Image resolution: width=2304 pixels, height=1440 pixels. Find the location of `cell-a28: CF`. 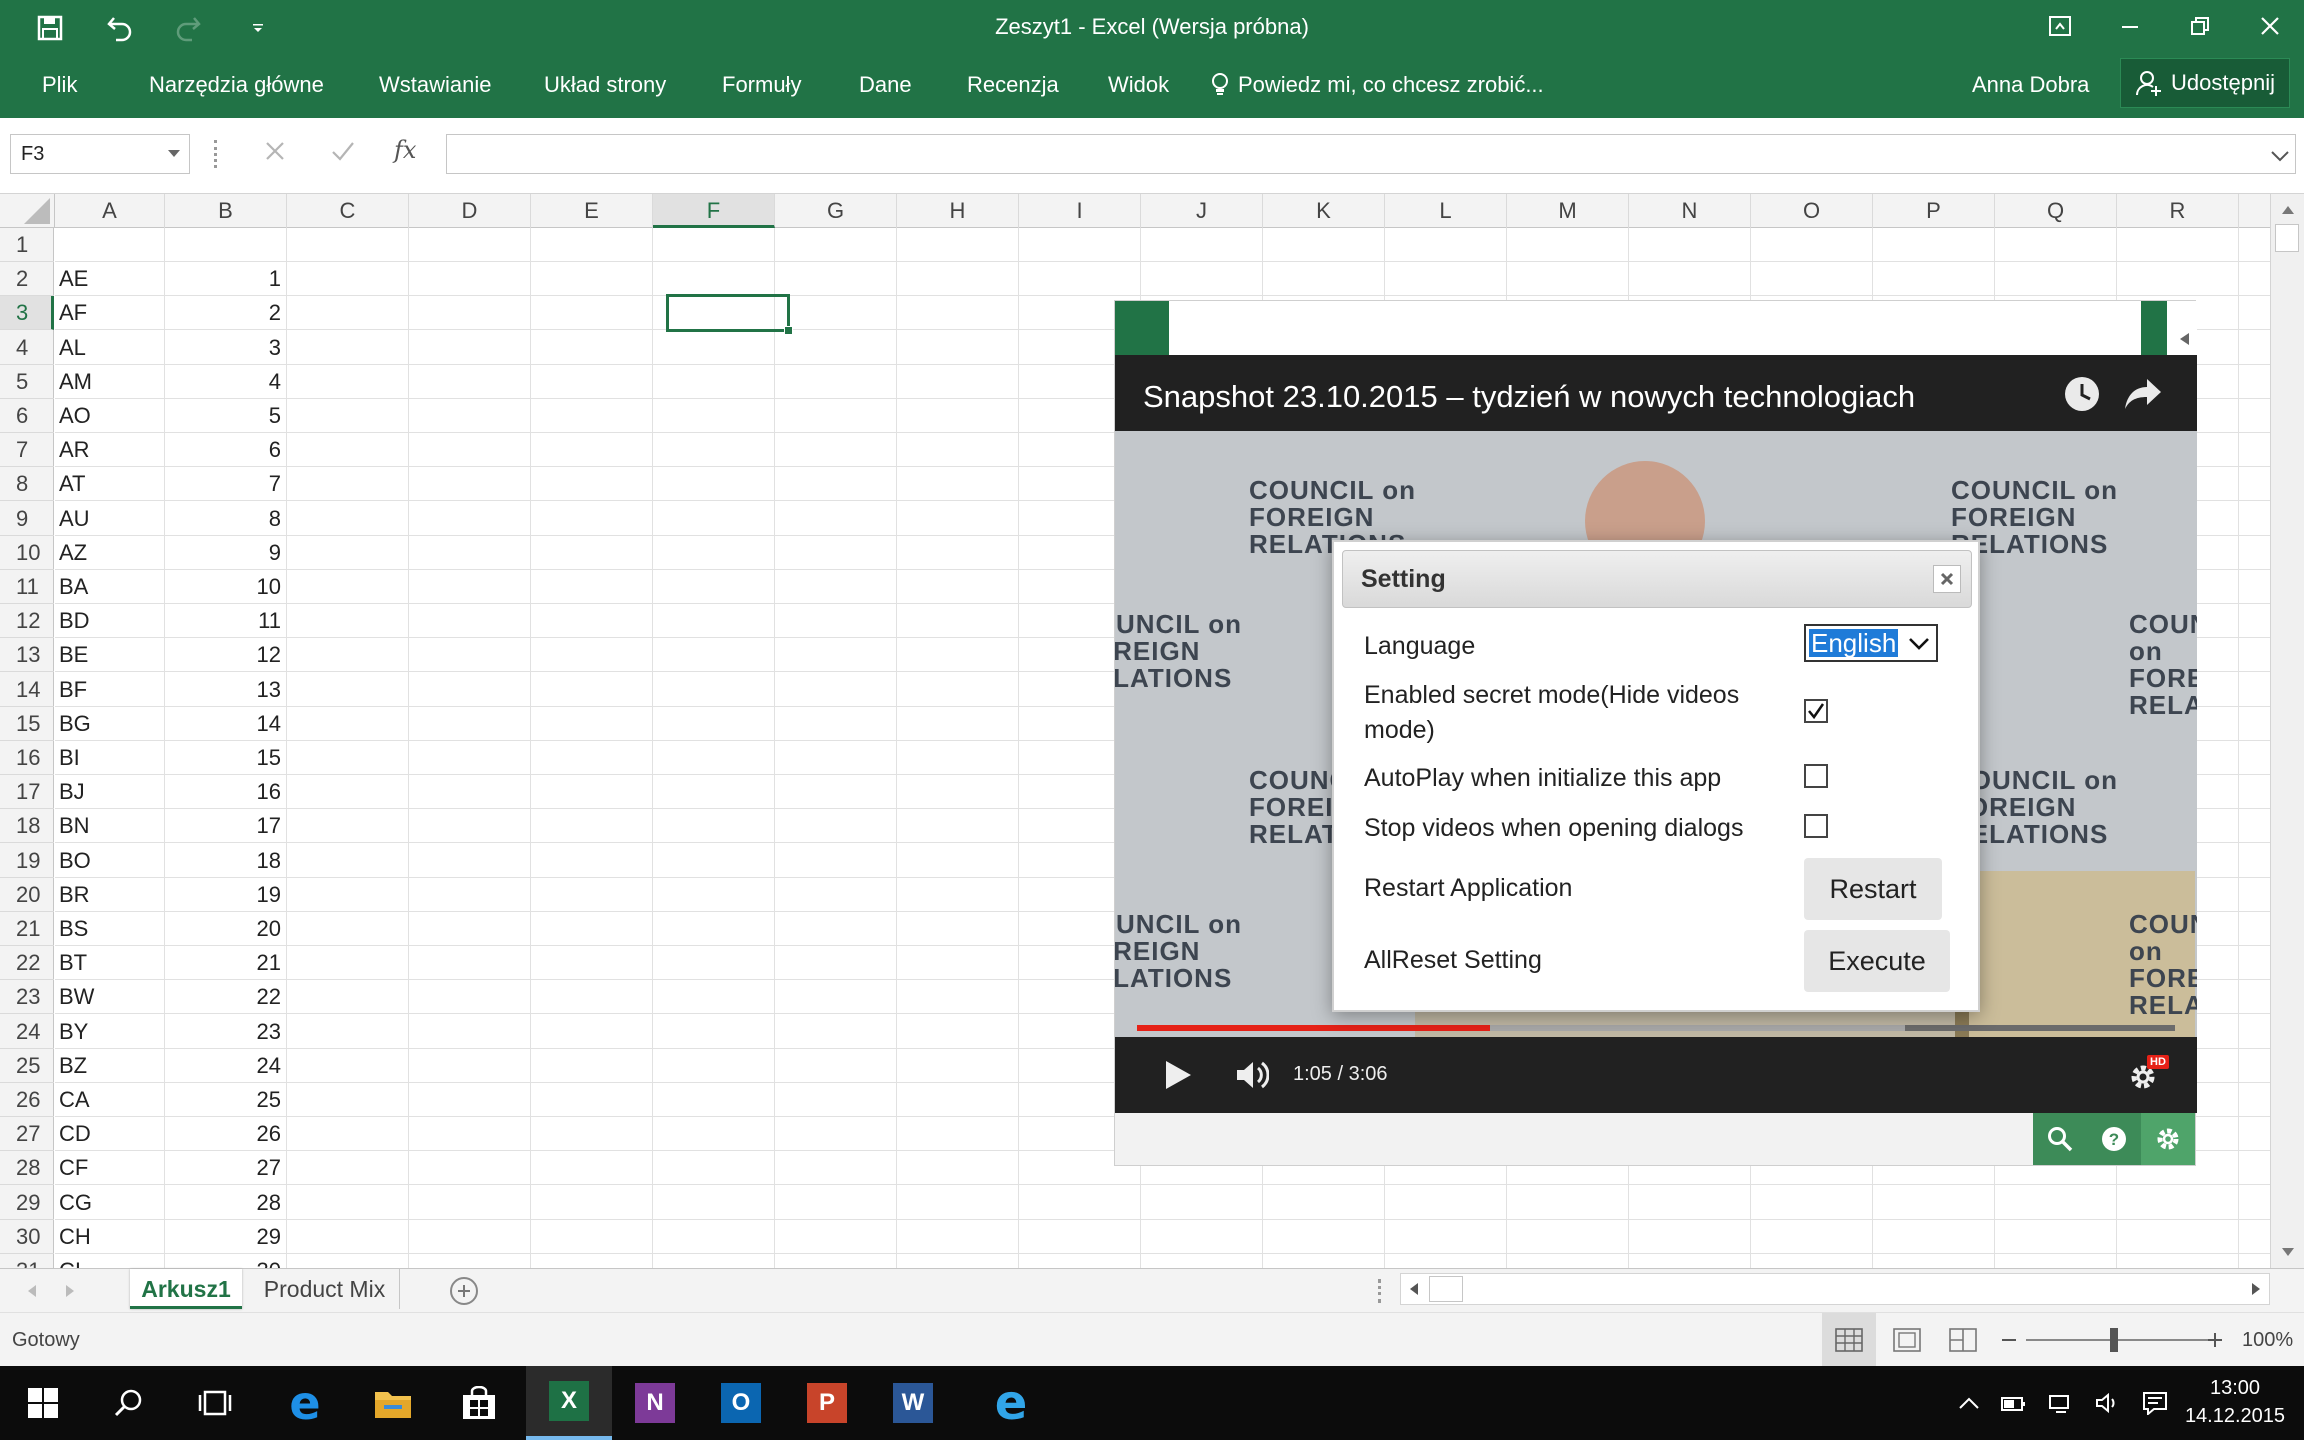

cell-a28: CF is located at coordinates (73, 1168).